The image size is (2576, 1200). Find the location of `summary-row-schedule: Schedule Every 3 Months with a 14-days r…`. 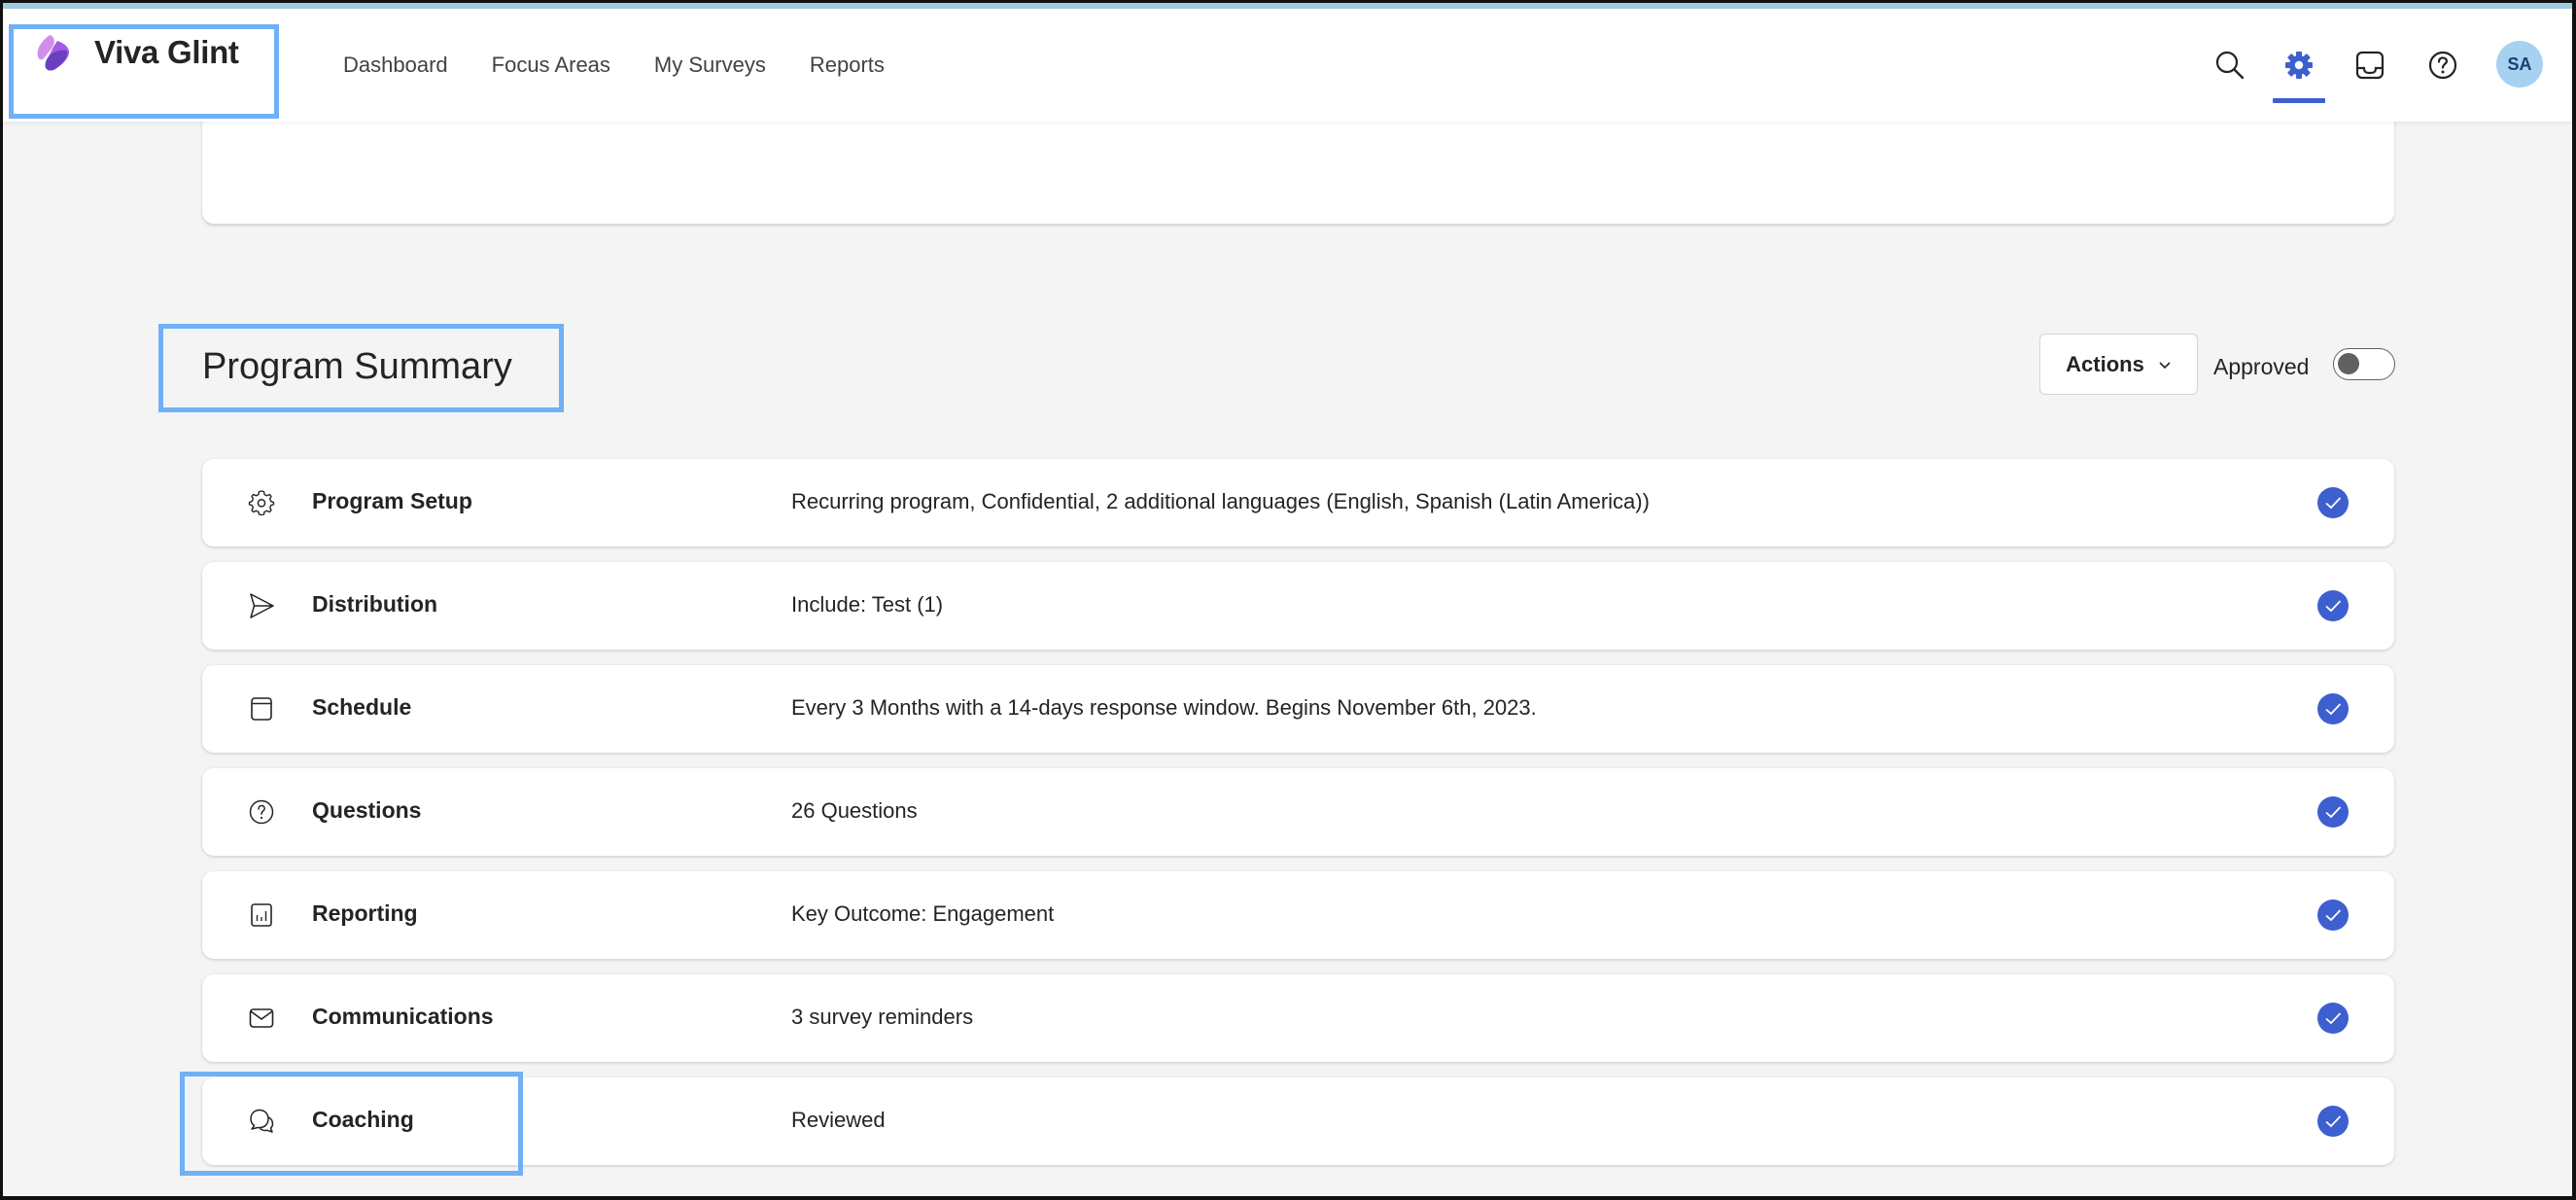

summary-row-schedule: Schedule Every 3 Months with a 14-days r… is located at coordinates (1298, 709).